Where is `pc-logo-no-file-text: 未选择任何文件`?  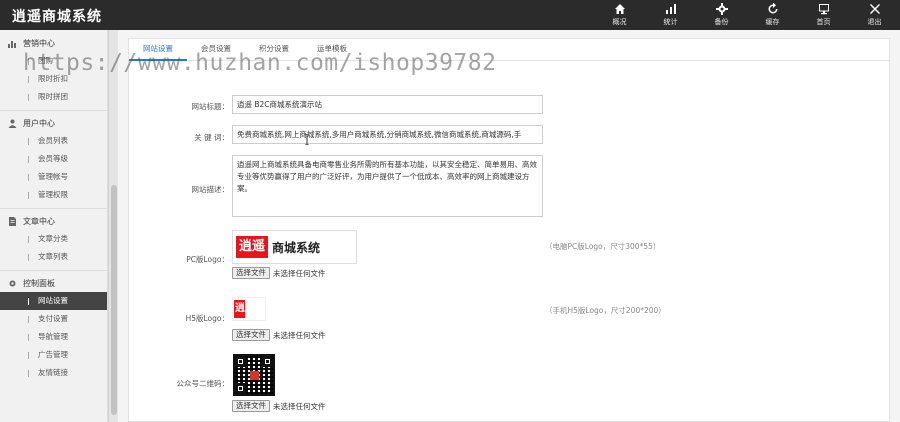 pc-logo-no-file-text: 未选择任何文件 is located at coordinates (299, 273).